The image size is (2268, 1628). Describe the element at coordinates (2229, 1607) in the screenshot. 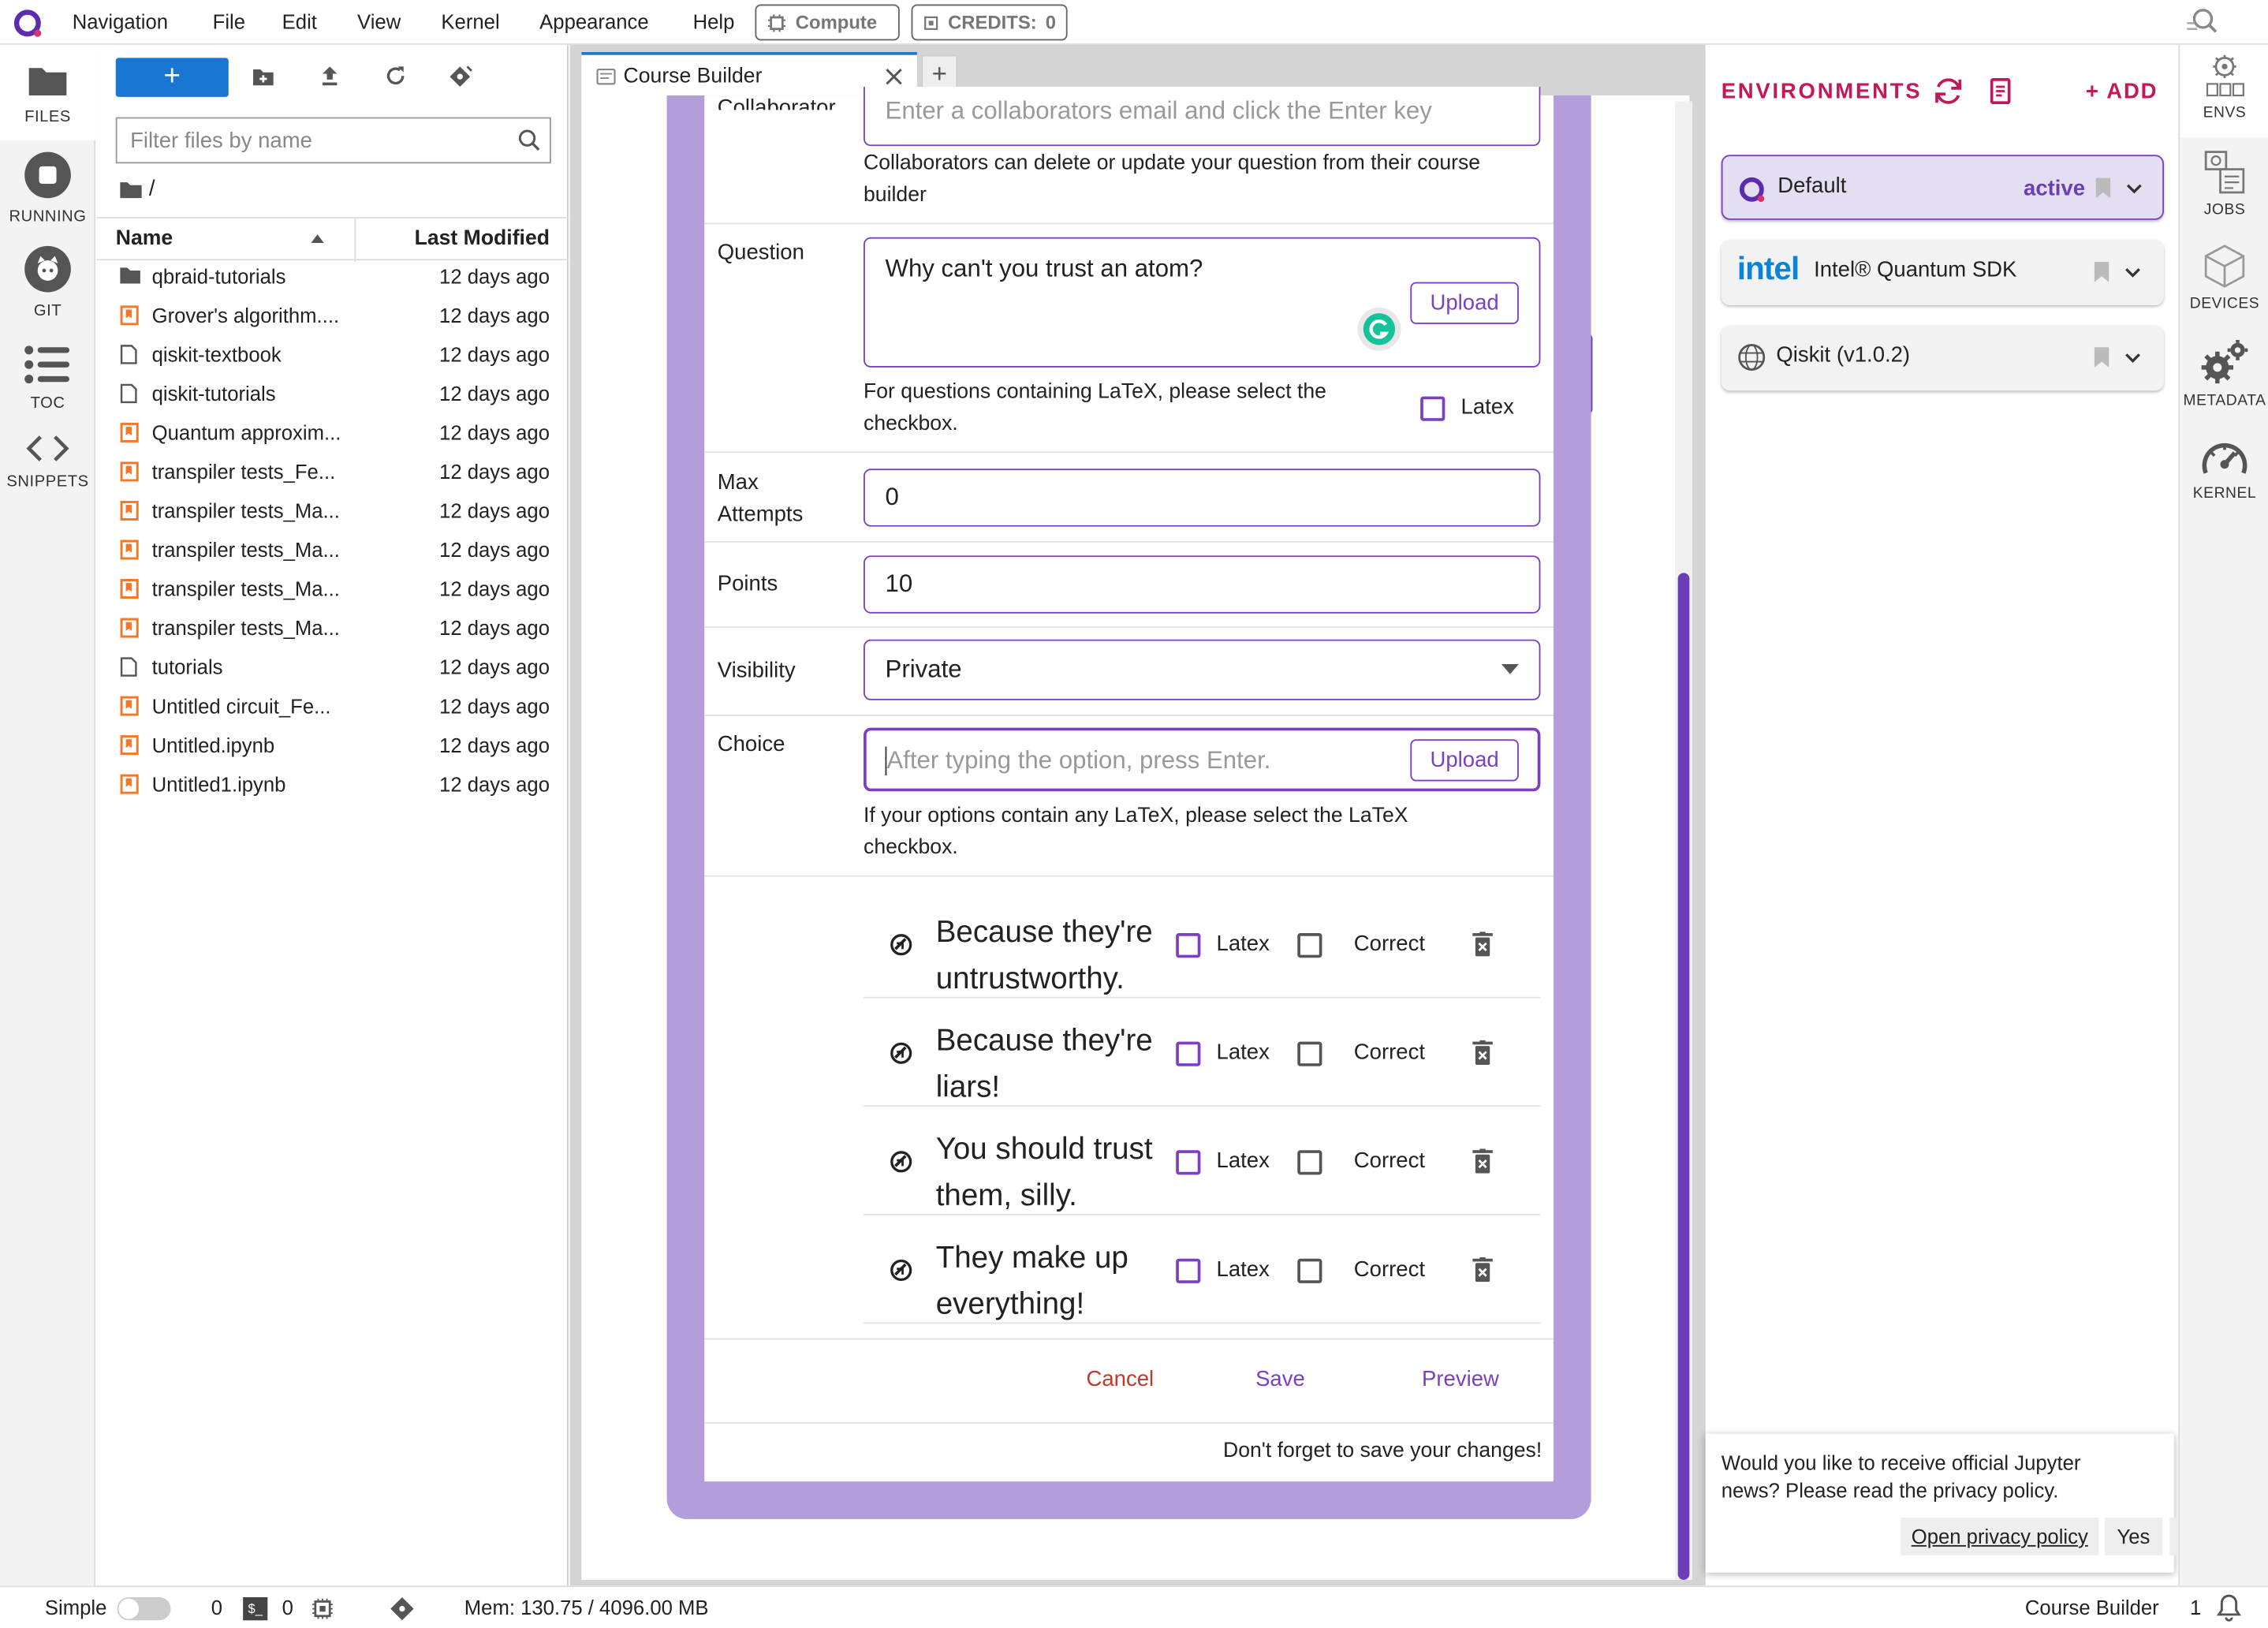

I see `bell-icon` at that location.